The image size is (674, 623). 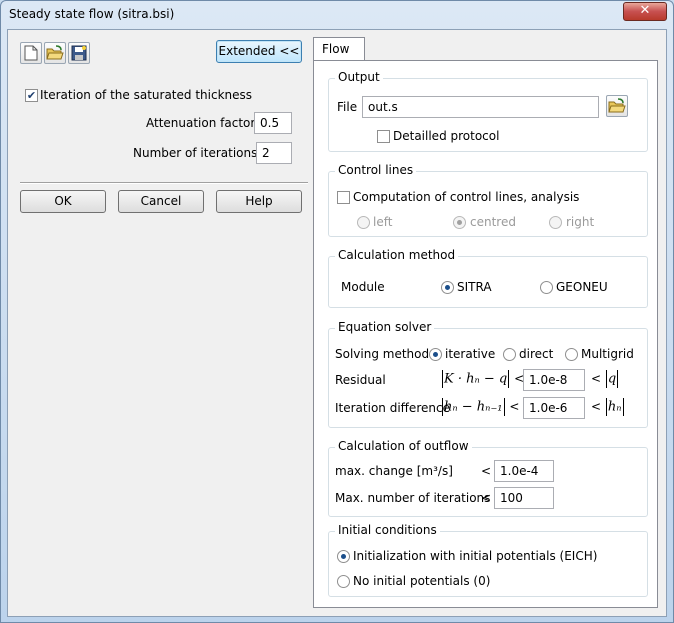 What do you see at coordinates (387, 530) in the screenshot?
I see `initial-conditions-group-title: Initial conditions` at bounding box center [387, 530].